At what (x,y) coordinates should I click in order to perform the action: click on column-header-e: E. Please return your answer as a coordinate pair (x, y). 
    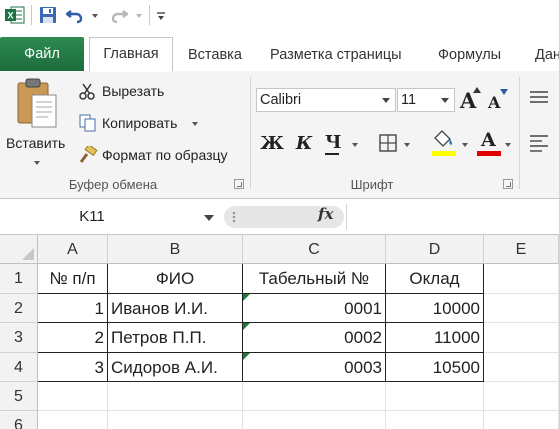
    Looking at the image, I should click on (521, 249).